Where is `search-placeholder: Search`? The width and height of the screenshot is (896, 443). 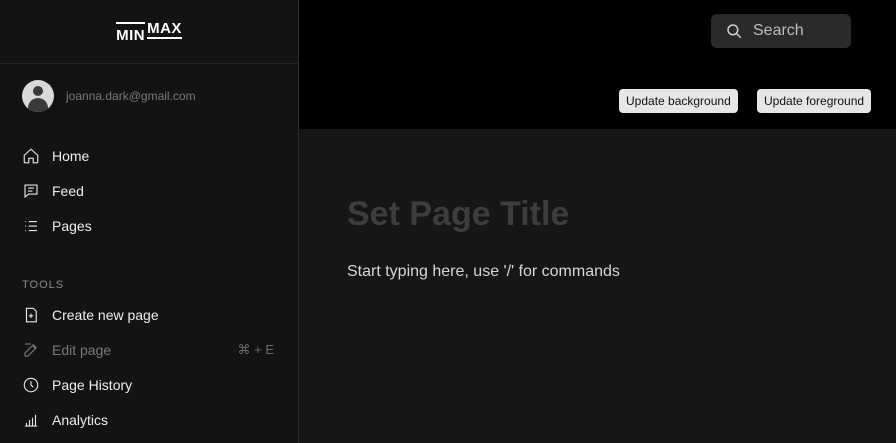 search-placeholder: Search is located at coordinates (778, 30).